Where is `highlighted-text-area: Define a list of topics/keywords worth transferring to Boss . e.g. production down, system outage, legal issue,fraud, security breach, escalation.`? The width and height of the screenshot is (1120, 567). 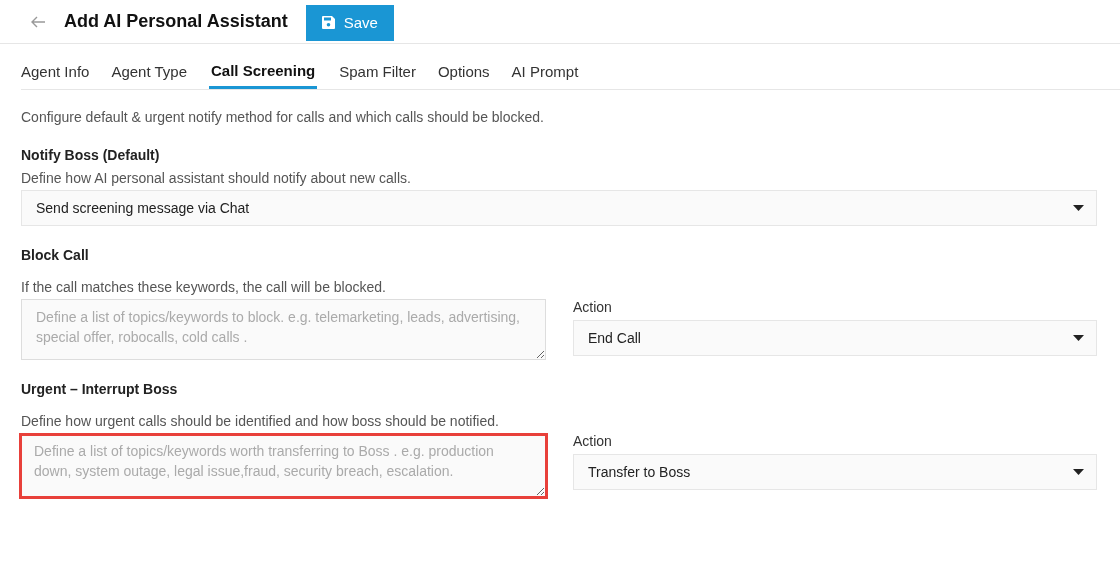 highlighted-text-area: Define a list of topics/keywords worth transferring to Boss . e.g. production down, system outage, legal issue,fraud, security breach, escalation. is located at coordinates (283, 466).